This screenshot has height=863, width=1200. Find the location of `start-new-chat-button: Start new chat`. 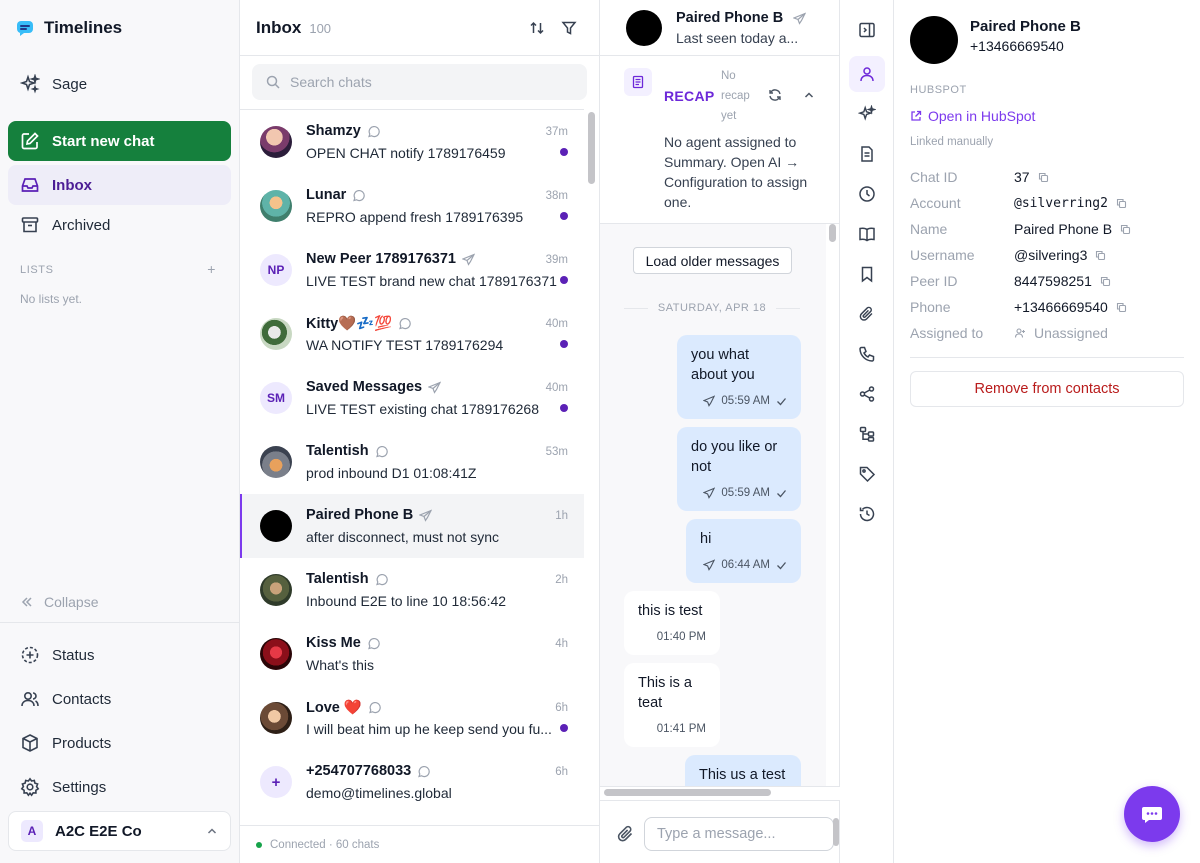

start-new-chat-button: Start new chat is located at coordinates (119, 141).